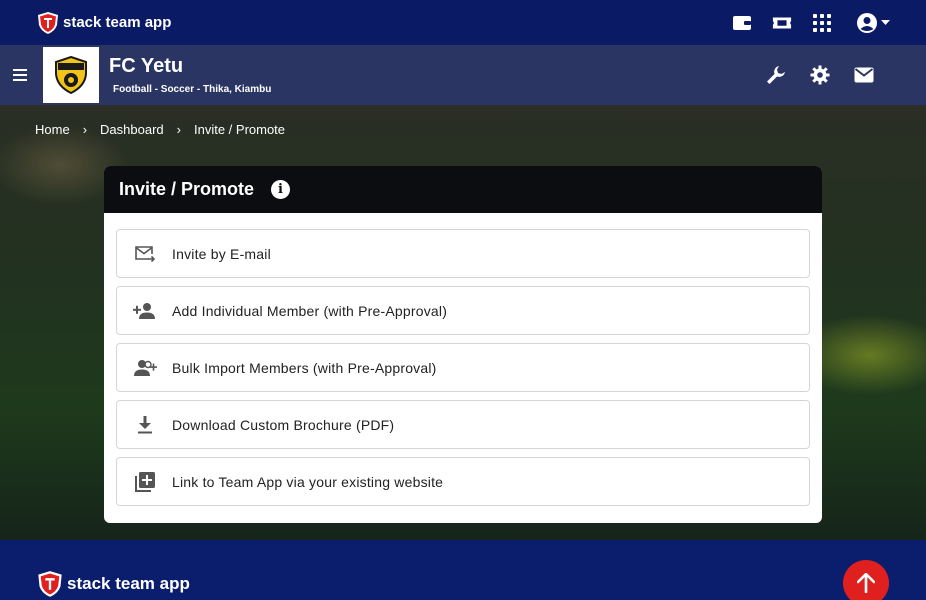  What do you see at coordinates (463, 253) in the screenshot?
I see `invite-by-email-option: Invite by E-mail` at bounding box center [463, 253].